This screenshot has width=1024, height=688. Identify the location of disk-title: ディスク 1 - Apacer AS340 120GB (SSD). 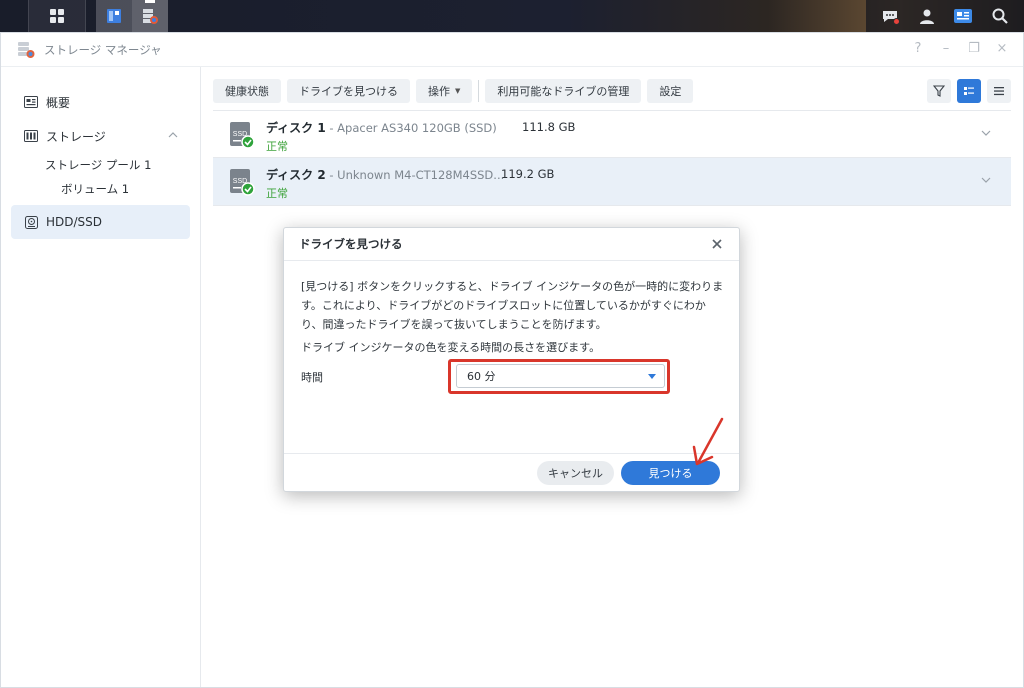
(381, 127).